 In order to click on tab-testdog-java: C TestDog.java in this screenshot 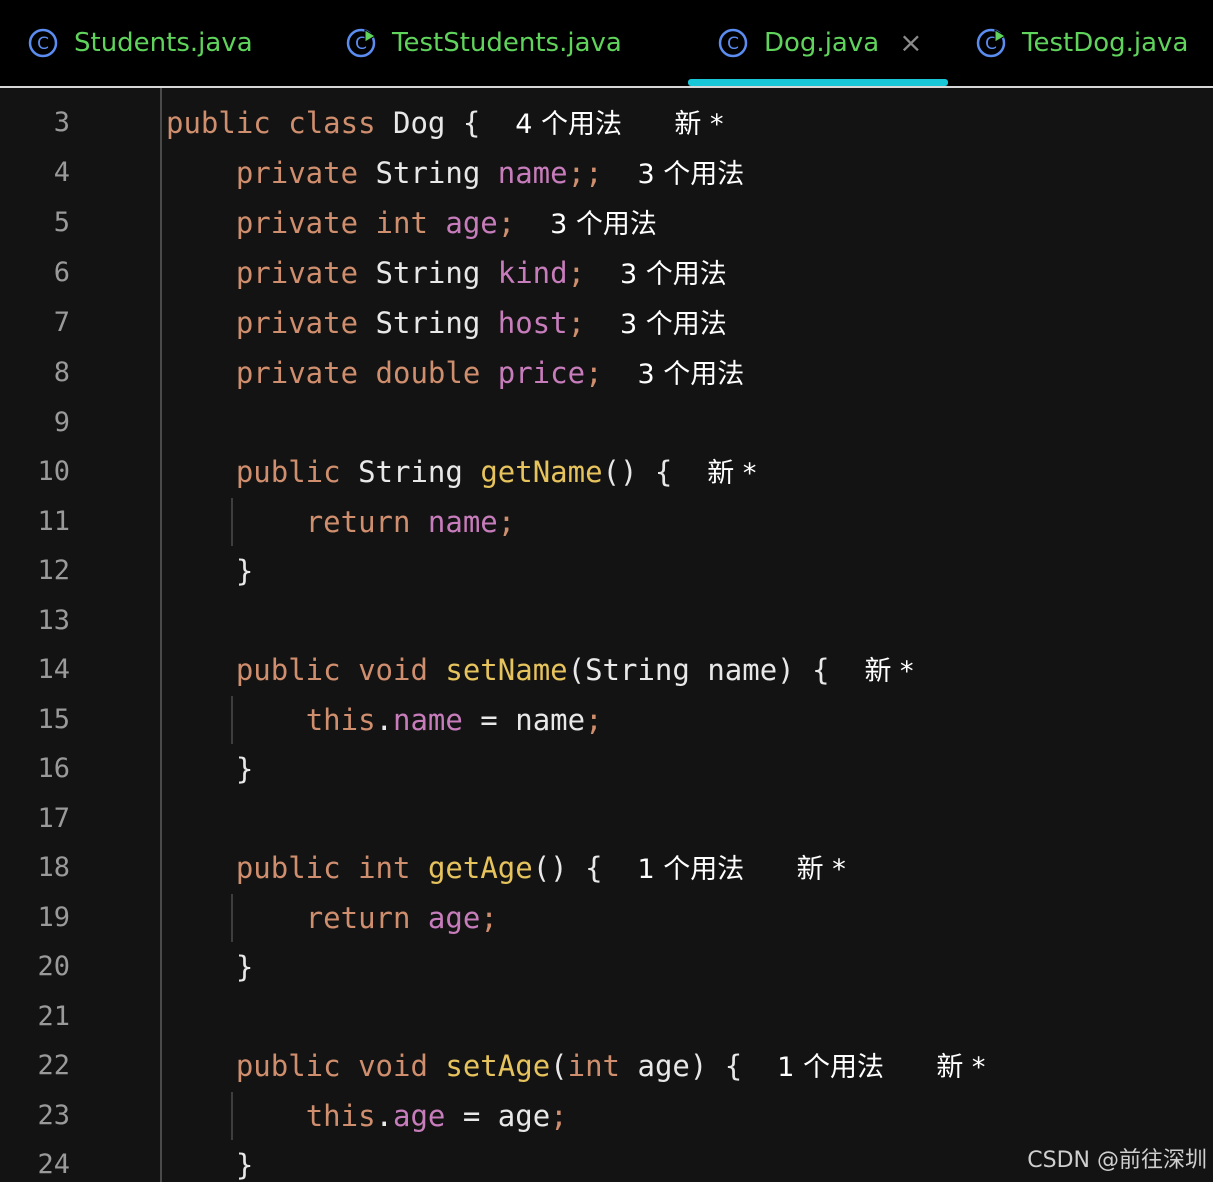, I will do `click(1082, 43)`.